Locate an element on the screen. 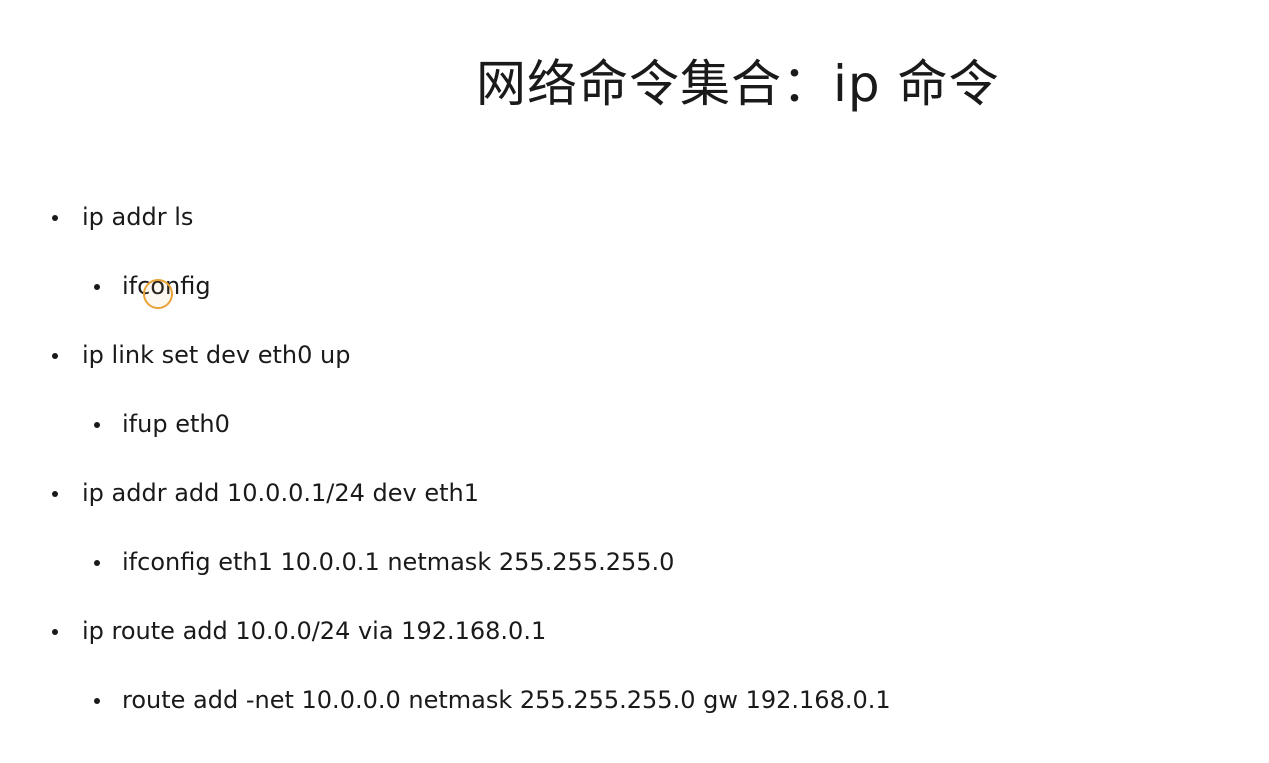  list-item-text: ifup eth0 is located at coordinates (176, 424).